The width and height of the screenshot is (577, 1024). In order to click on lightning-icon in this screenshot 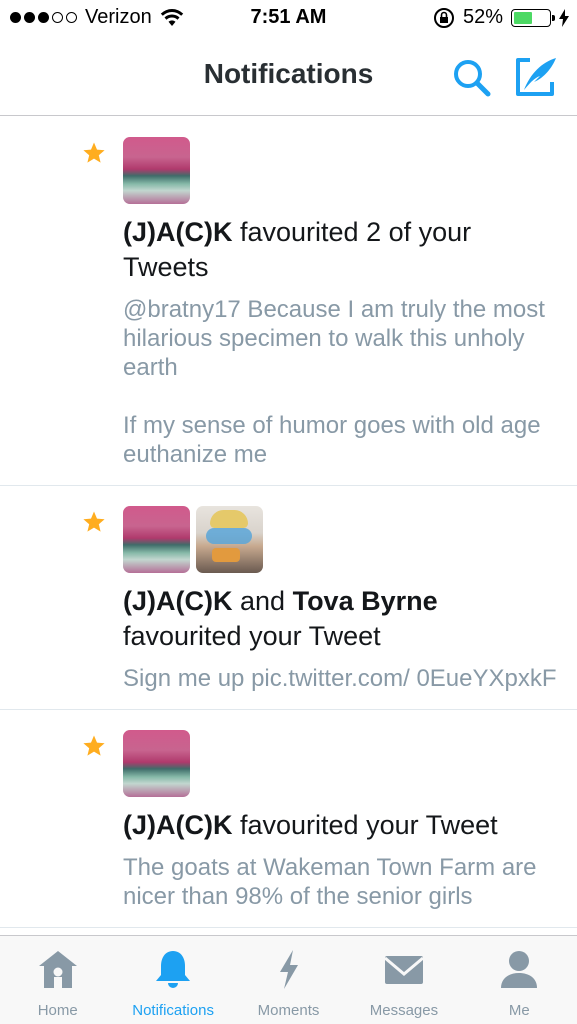, I will do `click(288, 969)`.